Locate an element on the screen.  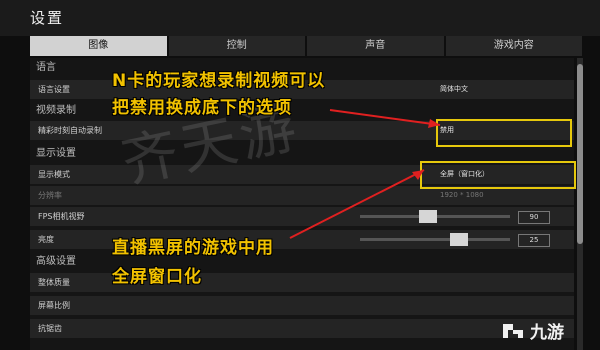
annotation-arrows is located at coordinates (365, 174).